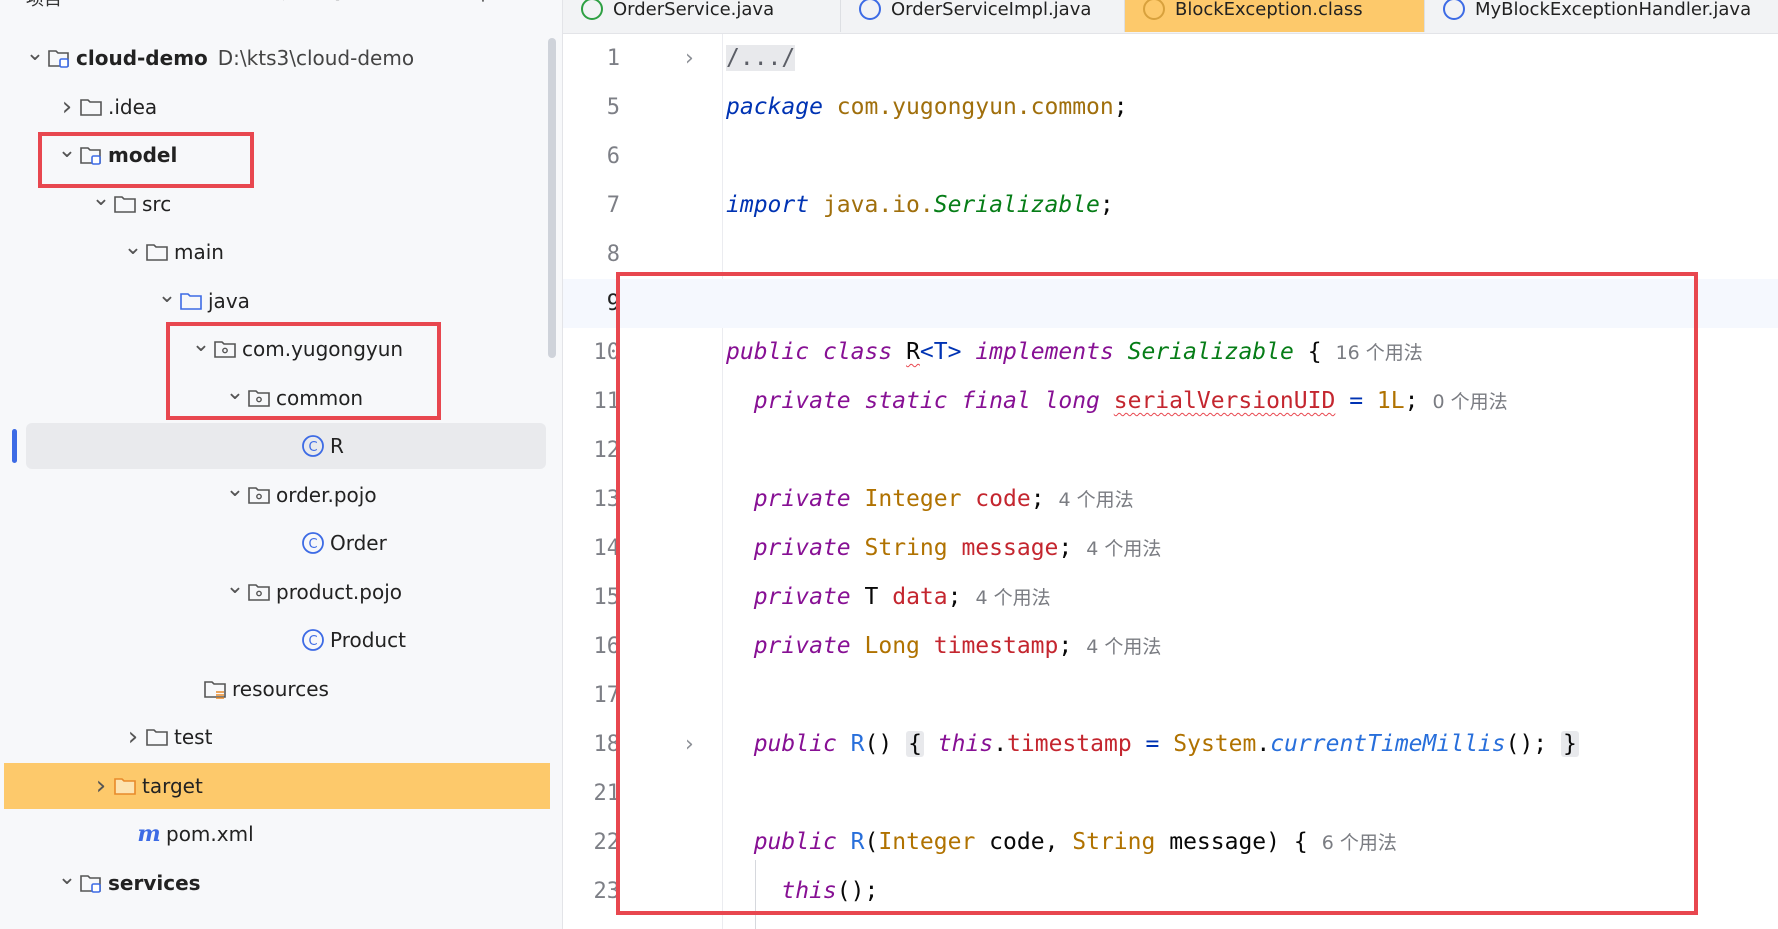 The image size is (1778, 929). Describe the element at coordinates (607, 548) in the screenshot. I see `line-number: 14` at that location.